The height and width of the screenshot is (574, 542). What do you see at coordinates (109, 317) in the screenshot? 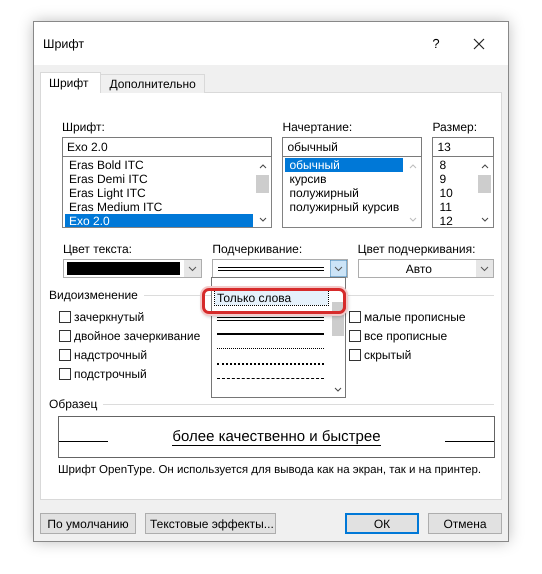
I see `checkbox-label: зачеркнутый` at bounding box center [109, 317].